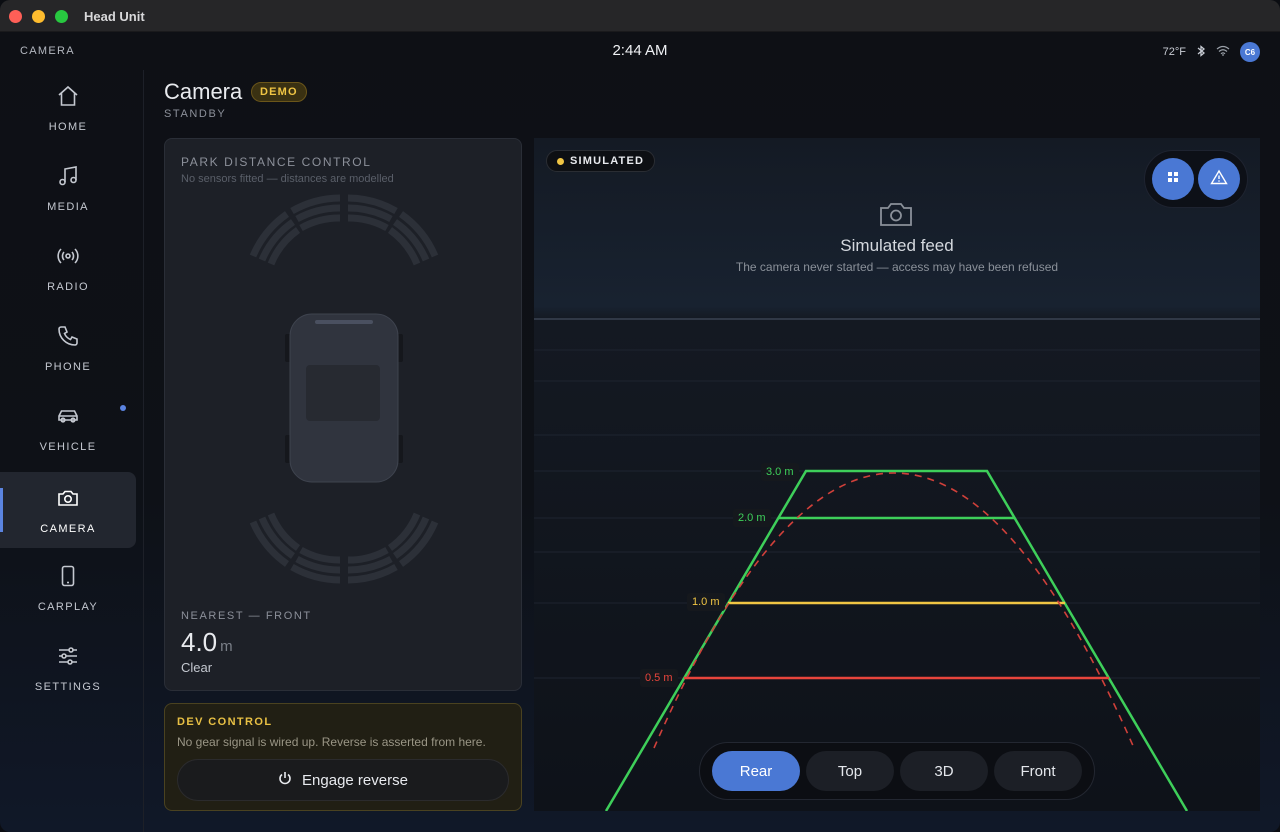 The image size is (1280, 832). Describe the element at coordinates (68, 206) in the screenshot. I see `nav-media-label: MEDIA` at that location.